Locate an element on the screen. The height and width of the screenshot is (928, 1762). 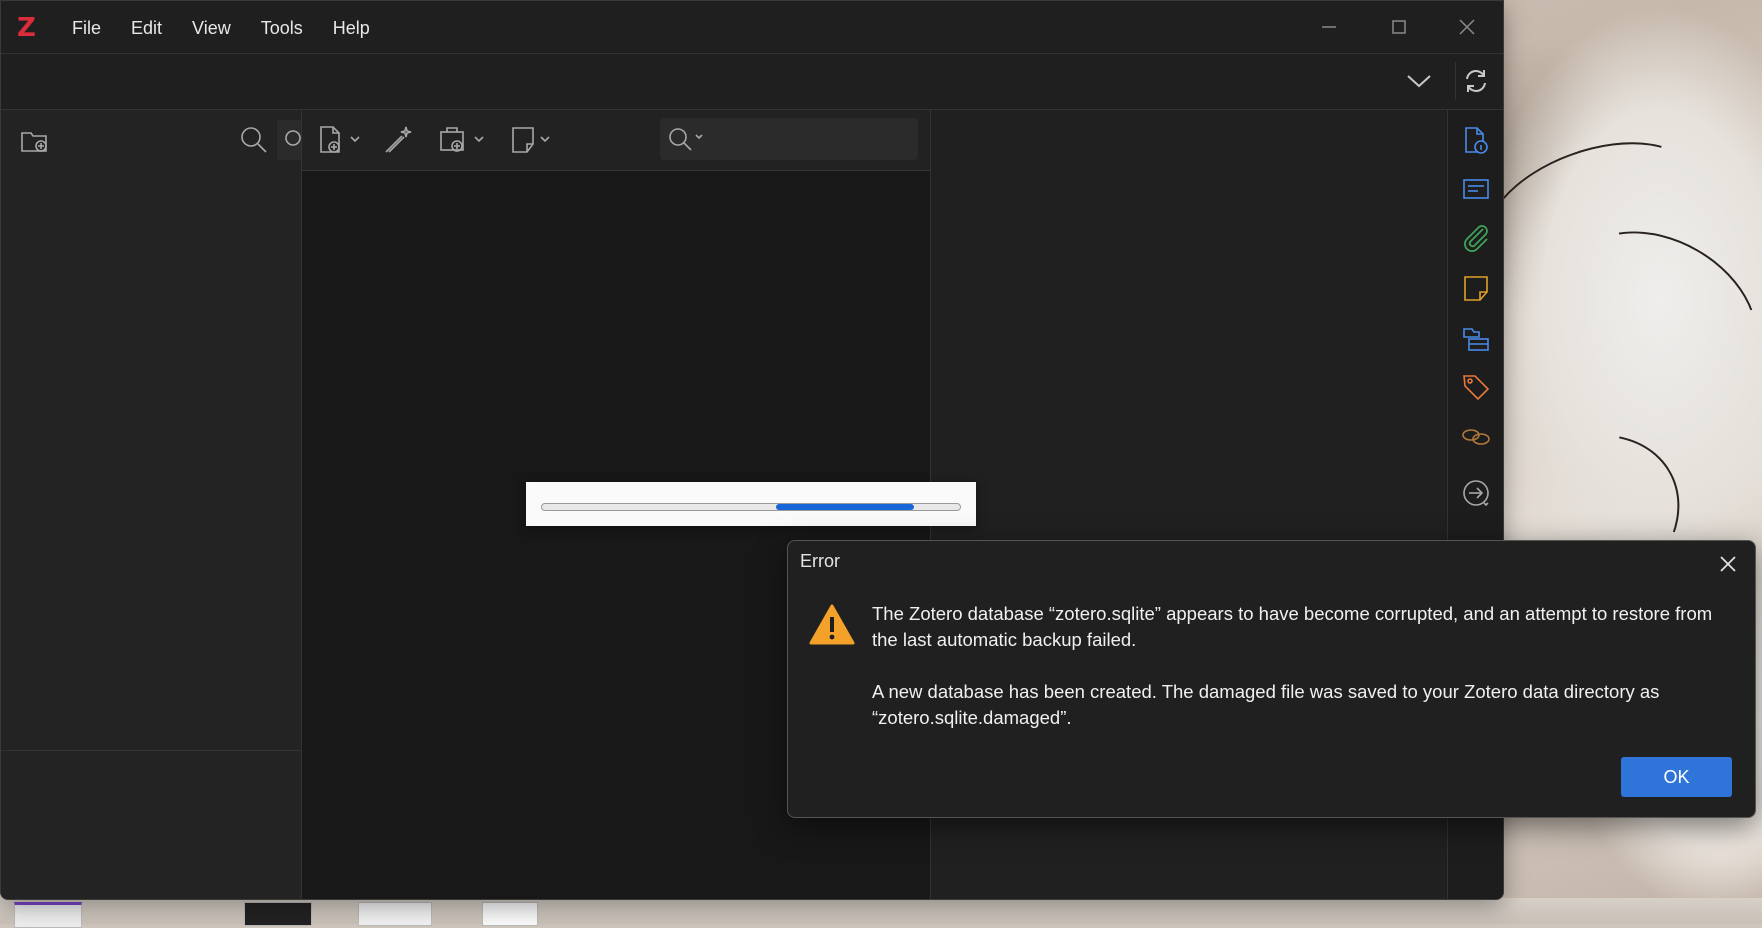
progress-bar-fill is located at coordinates (845, 507).